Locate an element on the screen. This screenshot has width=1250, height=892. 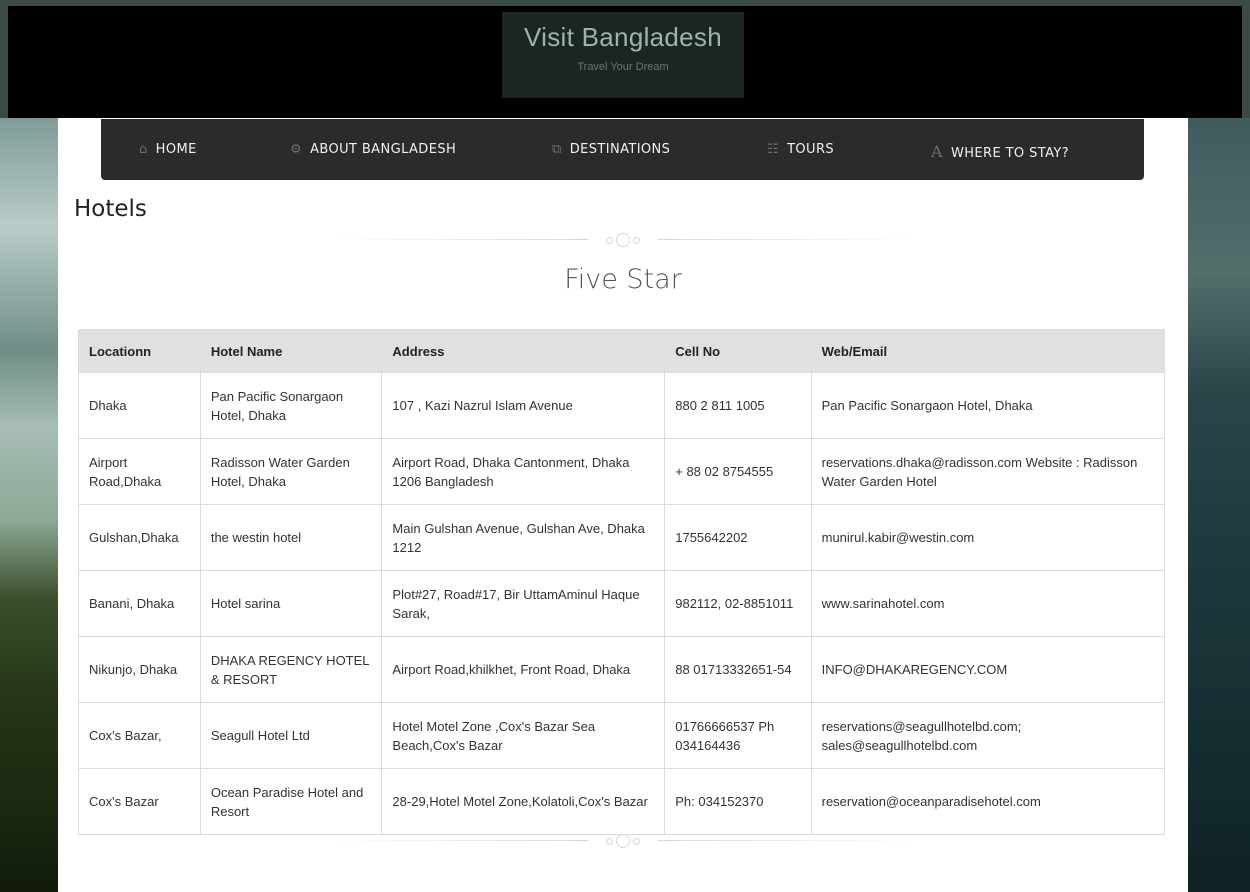
nav-label: HOME is located at coordinates (176, 149).